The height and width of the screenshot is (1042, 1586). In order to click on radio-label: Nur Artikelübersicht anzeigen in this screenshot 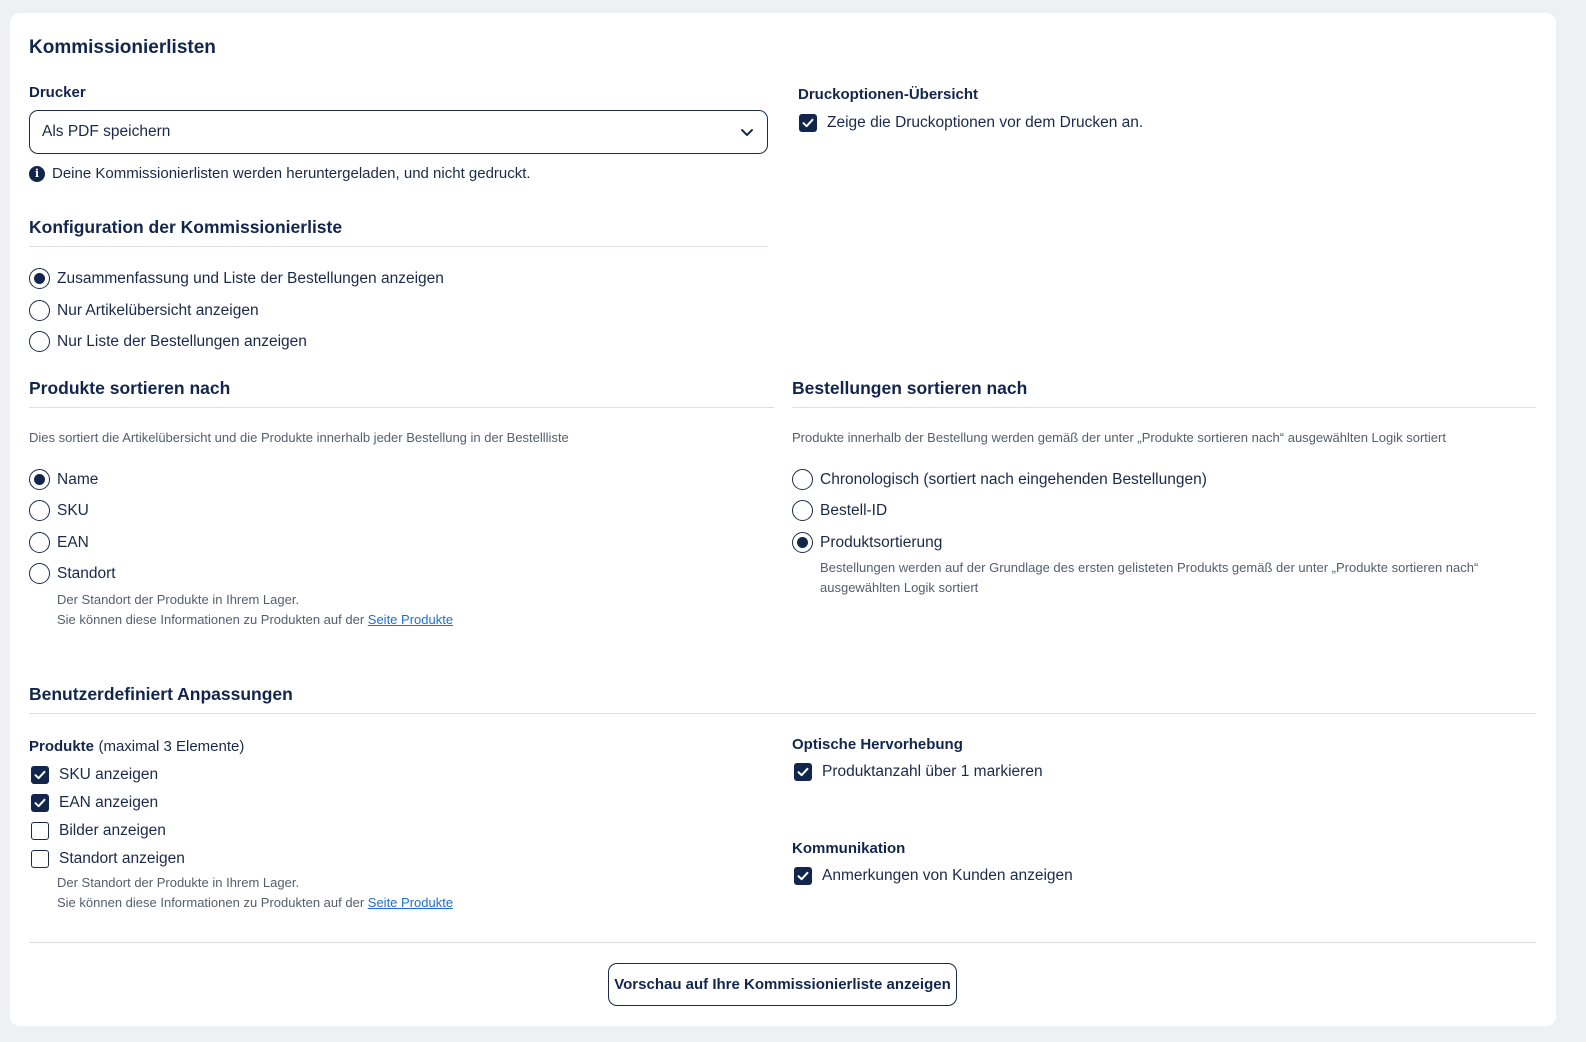, I will do `click(158, 310)`.